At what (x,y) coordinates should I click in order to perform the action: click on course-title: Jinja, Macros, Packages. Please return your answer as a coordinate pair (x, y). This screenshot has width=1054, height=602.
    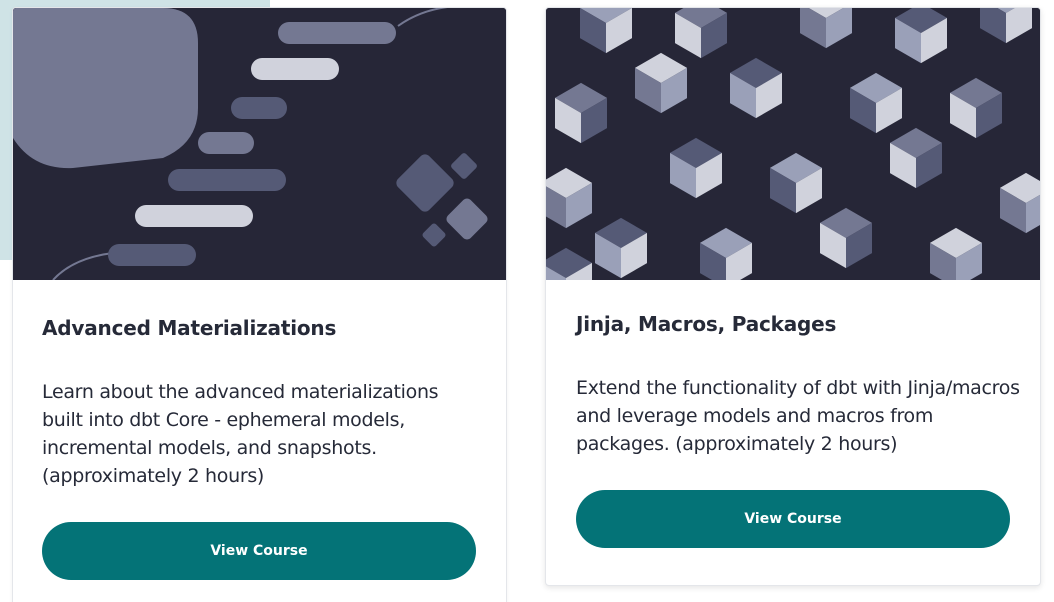
    Looking at the image, I should click on (706, 324).